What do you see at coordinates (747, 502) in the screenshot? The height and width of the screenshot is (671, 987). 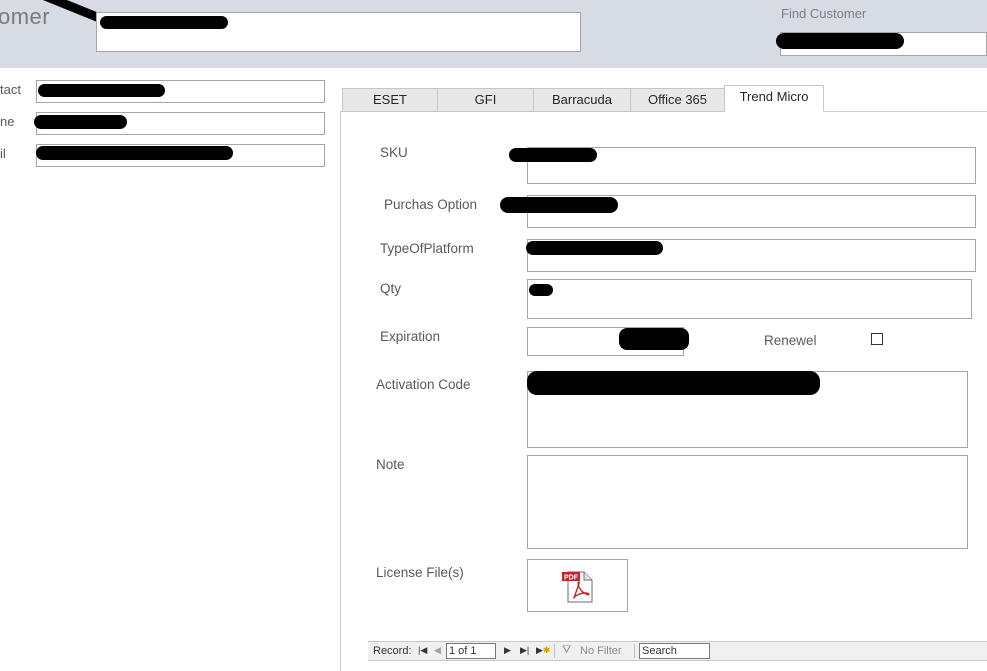 I see `note-field` at bounding box center [747, 502].